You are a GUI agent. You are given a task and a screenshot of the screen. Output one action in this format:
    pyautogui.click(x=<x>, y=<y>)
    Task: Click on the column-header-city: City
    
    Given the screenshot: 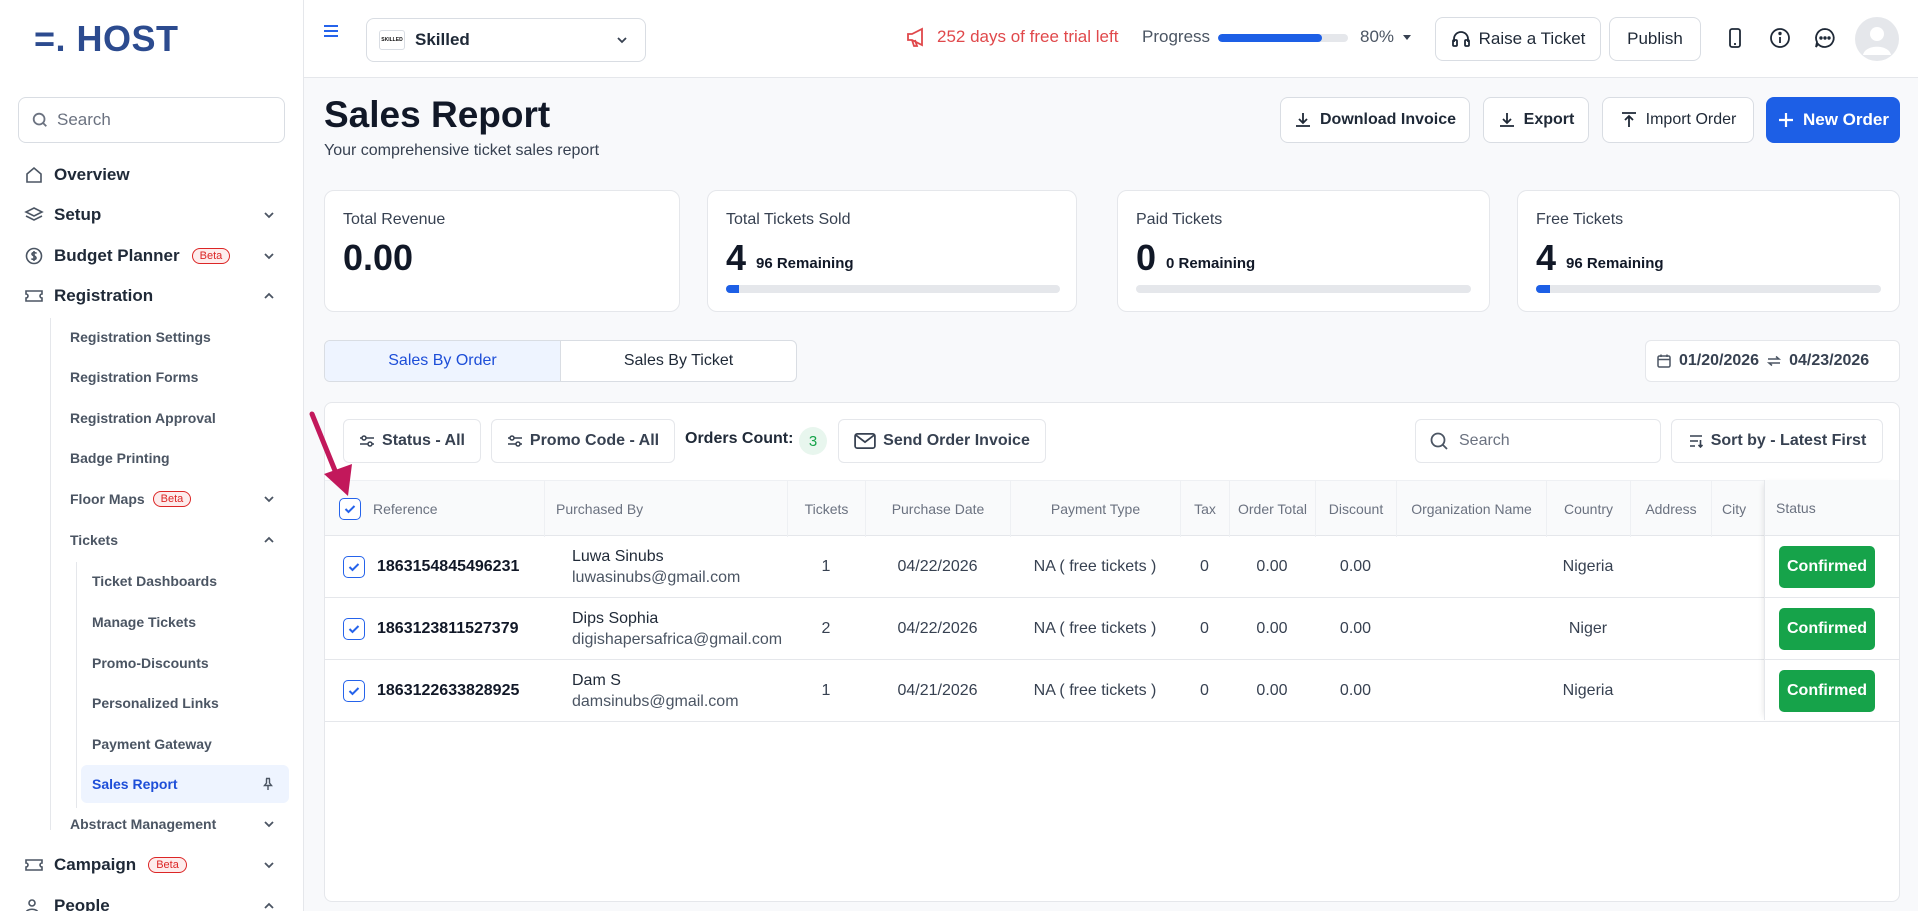 What is the action you would take?
    pyautogui.click(x=1737, y=509)
    